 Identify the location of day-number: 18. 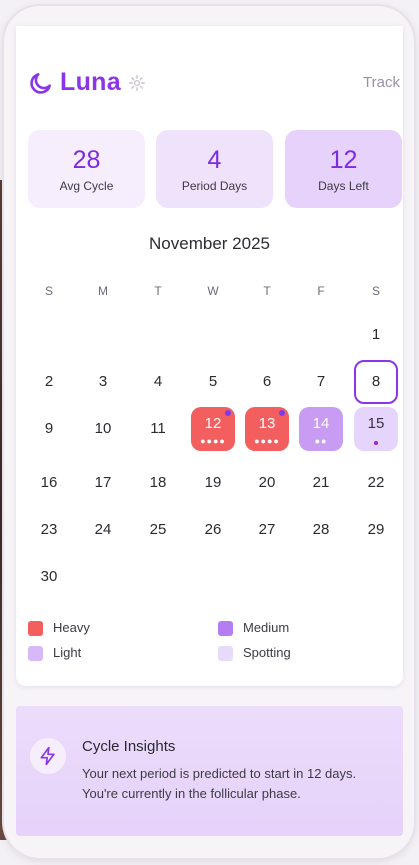
(158, 482).